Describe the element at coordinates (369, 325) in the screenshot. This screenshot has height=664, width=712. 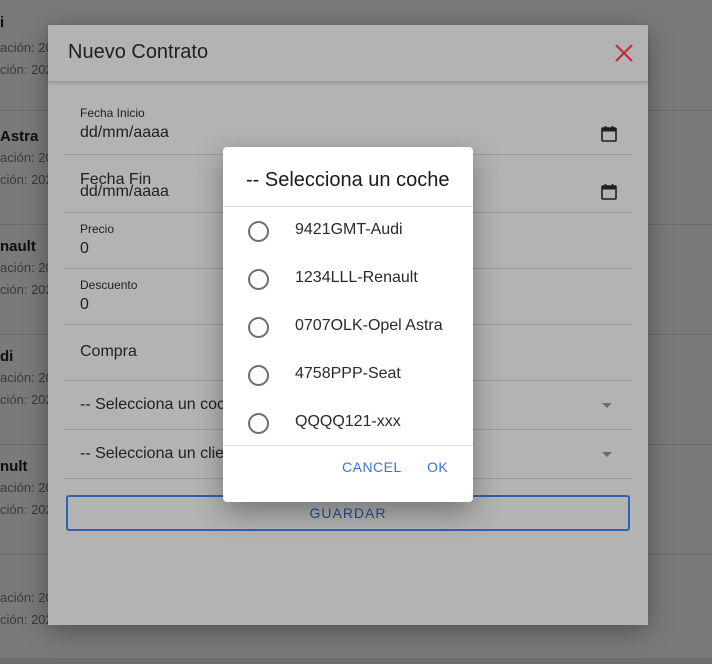
I see `car-option-label: 0707OLK-Opel Astra` at that location.